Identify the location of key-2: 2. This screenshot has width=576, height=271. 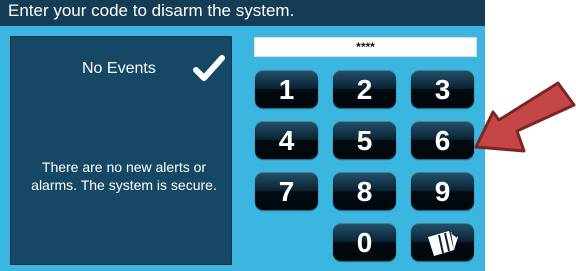
(364, 89).